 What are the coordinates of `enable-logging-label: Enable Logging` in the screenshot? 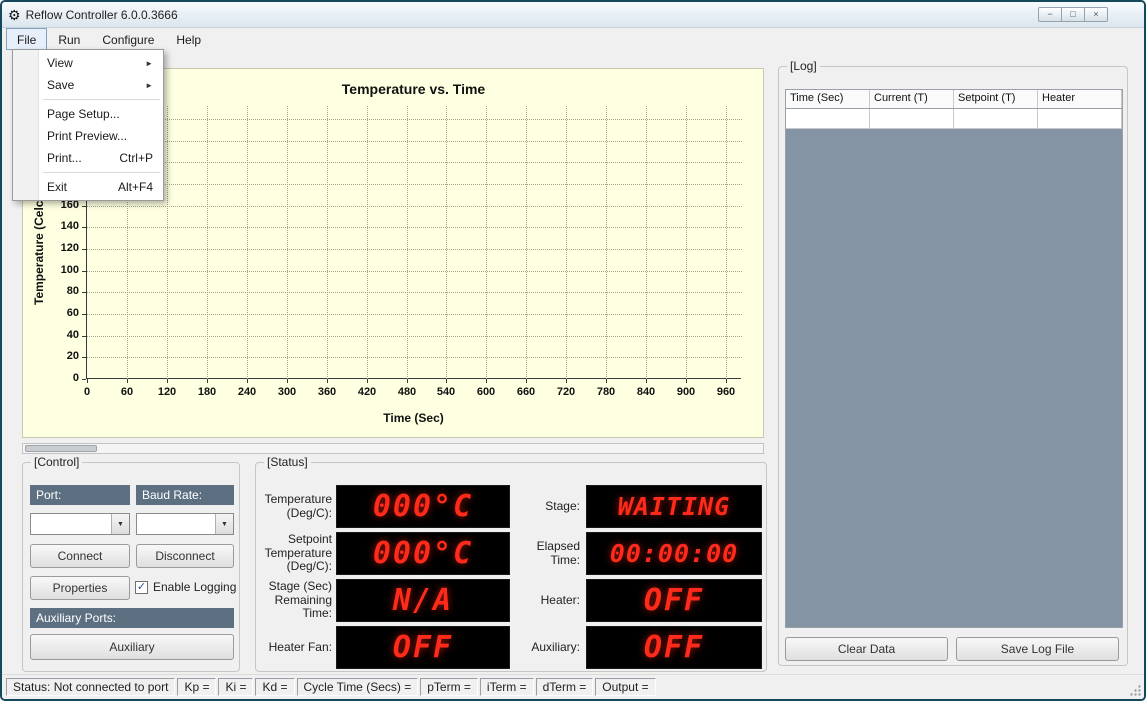 It's located at (195, 587).